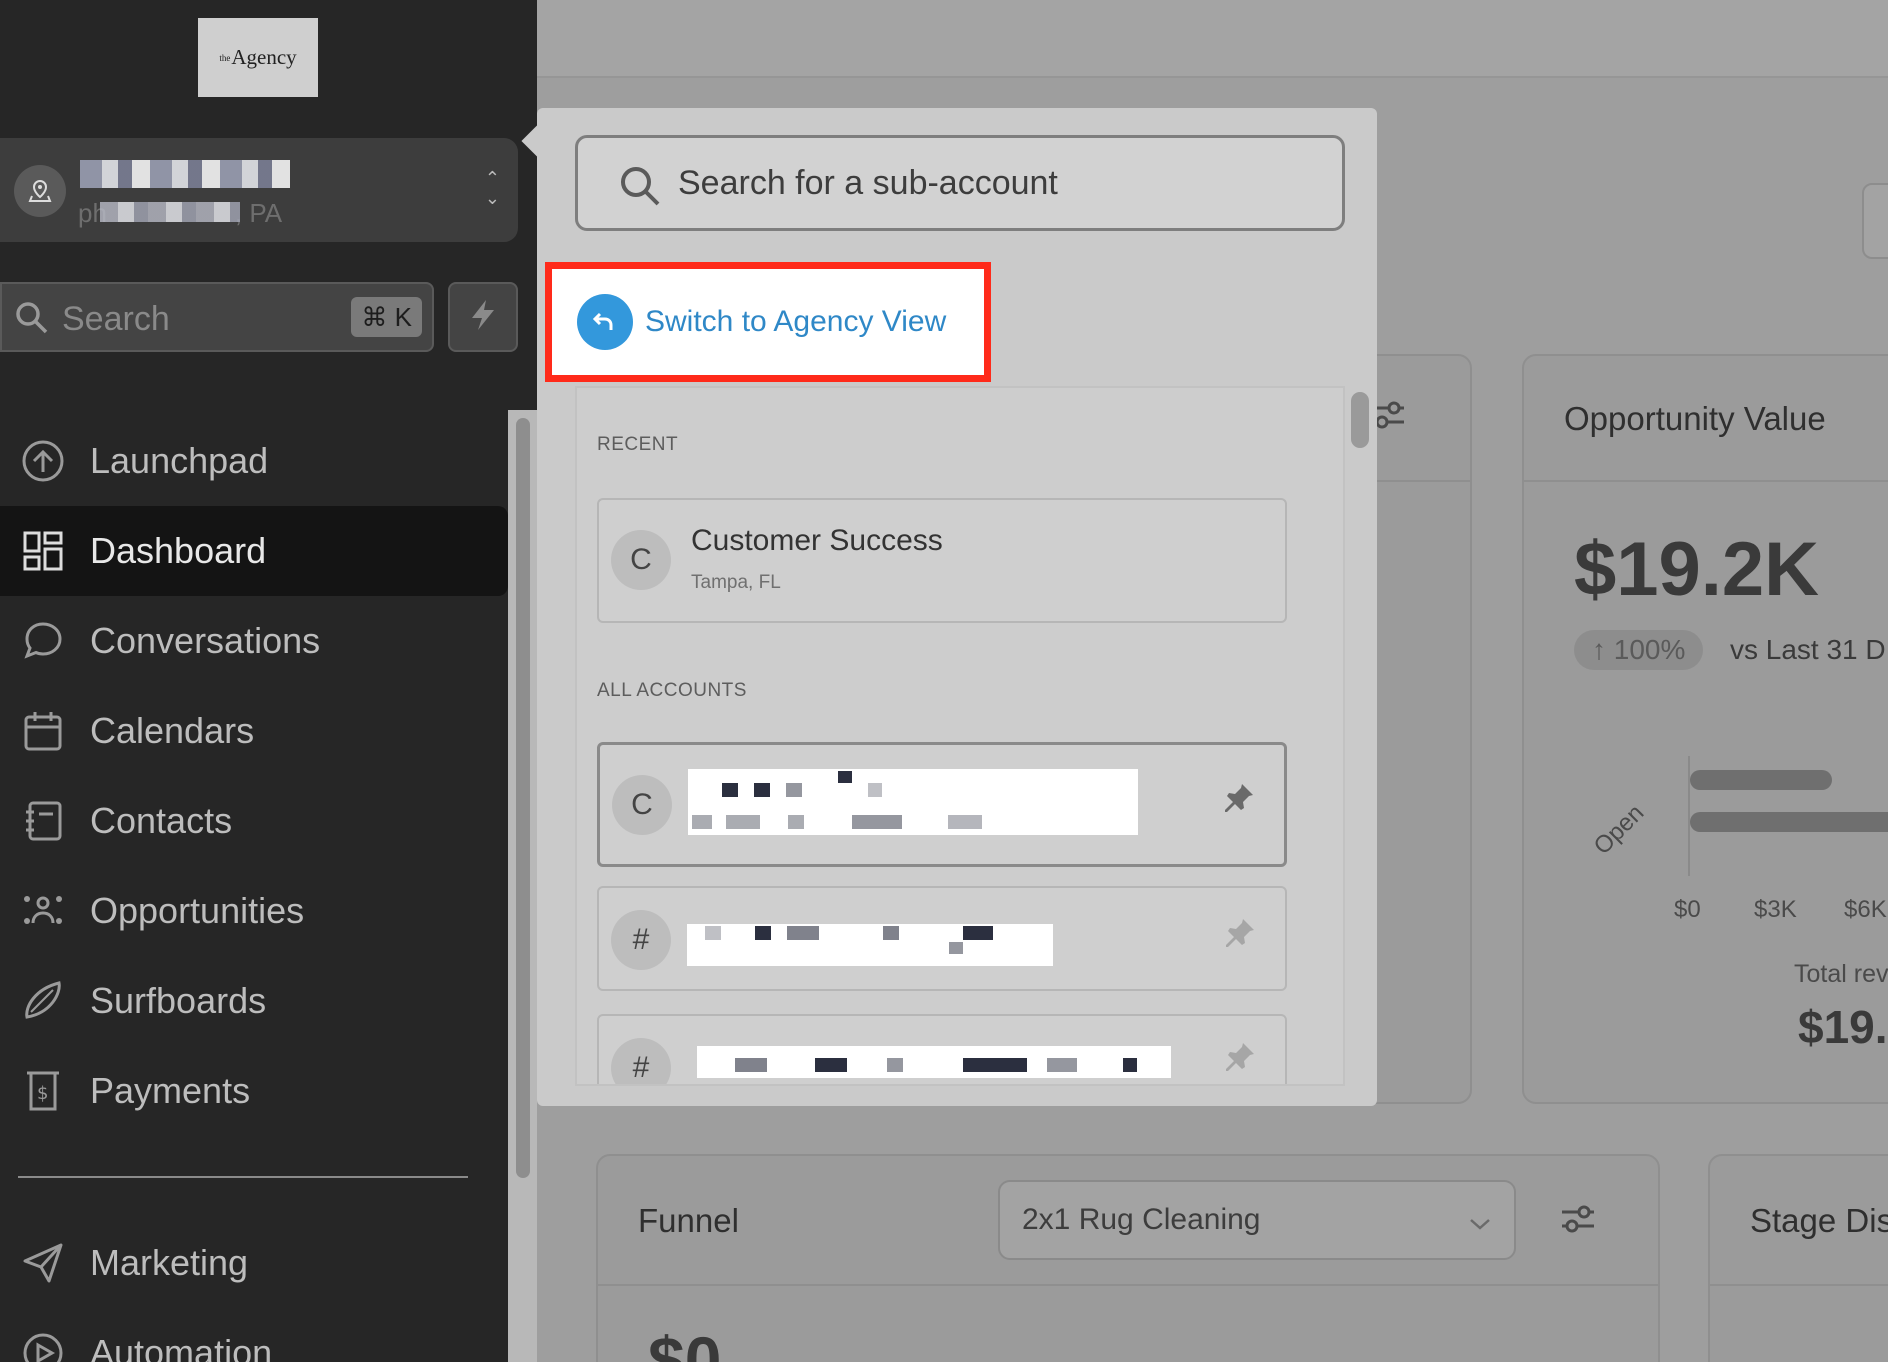 This screenshot has width=1888, height=1362. Describe the element at coordinates (942, 560) in the screenshot. I see `recent-account-item: C Customer Success Tampa, FL` at that location.